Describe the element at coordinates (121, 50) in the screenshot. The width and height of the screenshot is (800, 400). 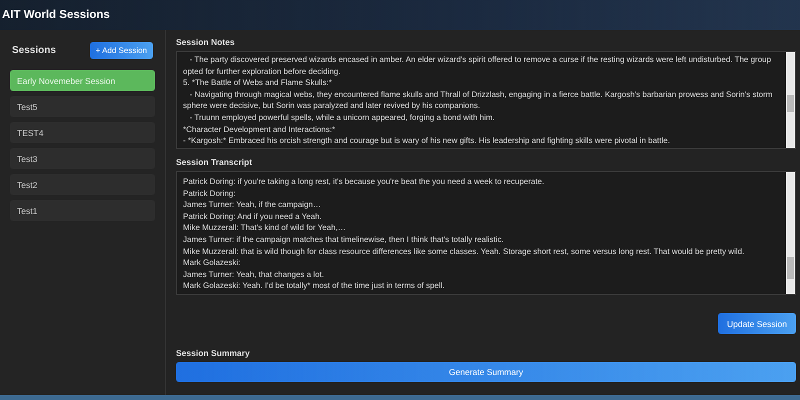
I see `add-session-button: + Add Session` at that location.